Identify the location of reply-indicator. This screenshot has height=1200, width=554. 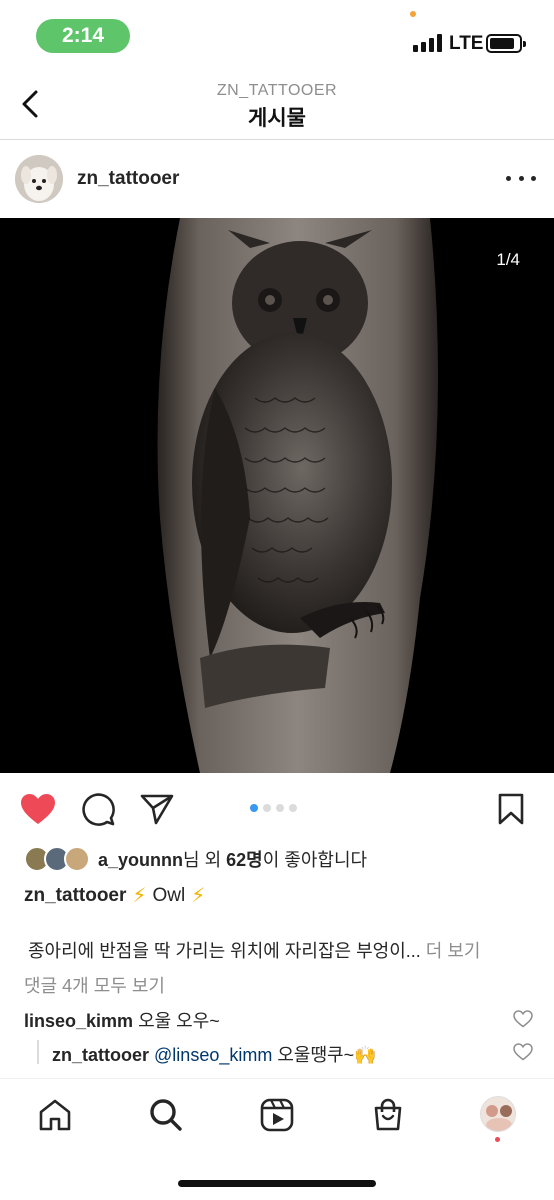
(38, 1052).